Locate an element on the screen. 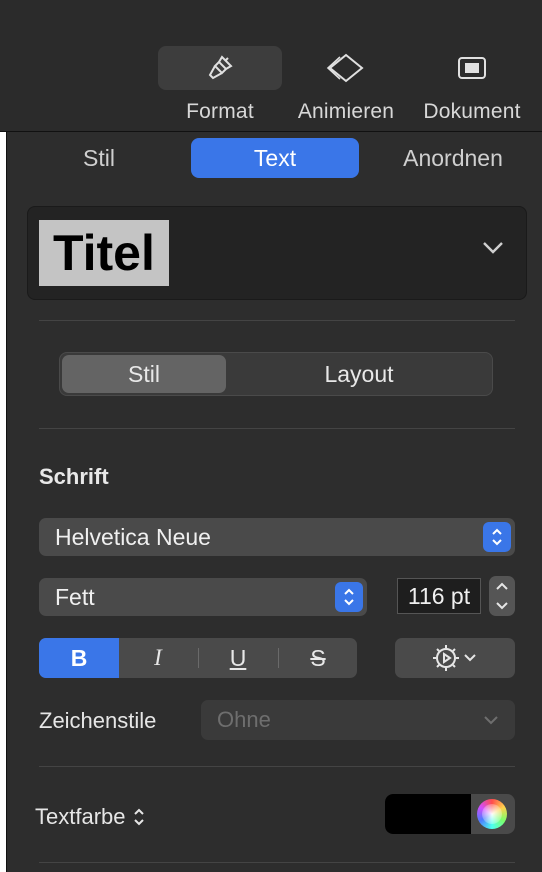 This screenshot has height=872, width=542. text-color-label: Textfarbe is located at coordinates (80, 816).